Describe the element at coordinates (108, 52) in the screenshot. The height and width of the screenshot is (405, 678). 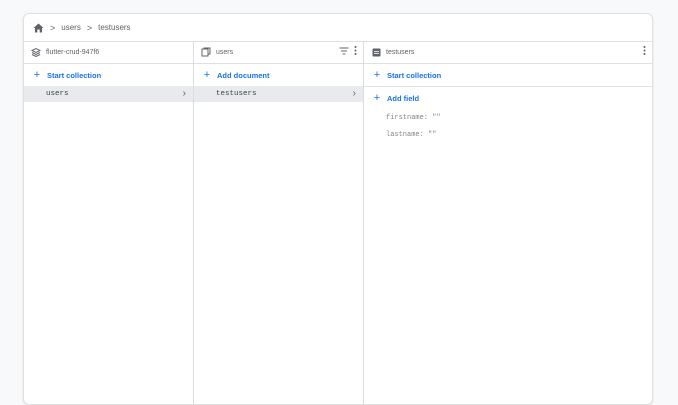
I see `project-panel-header: flutter-crud-947f6` at that location.